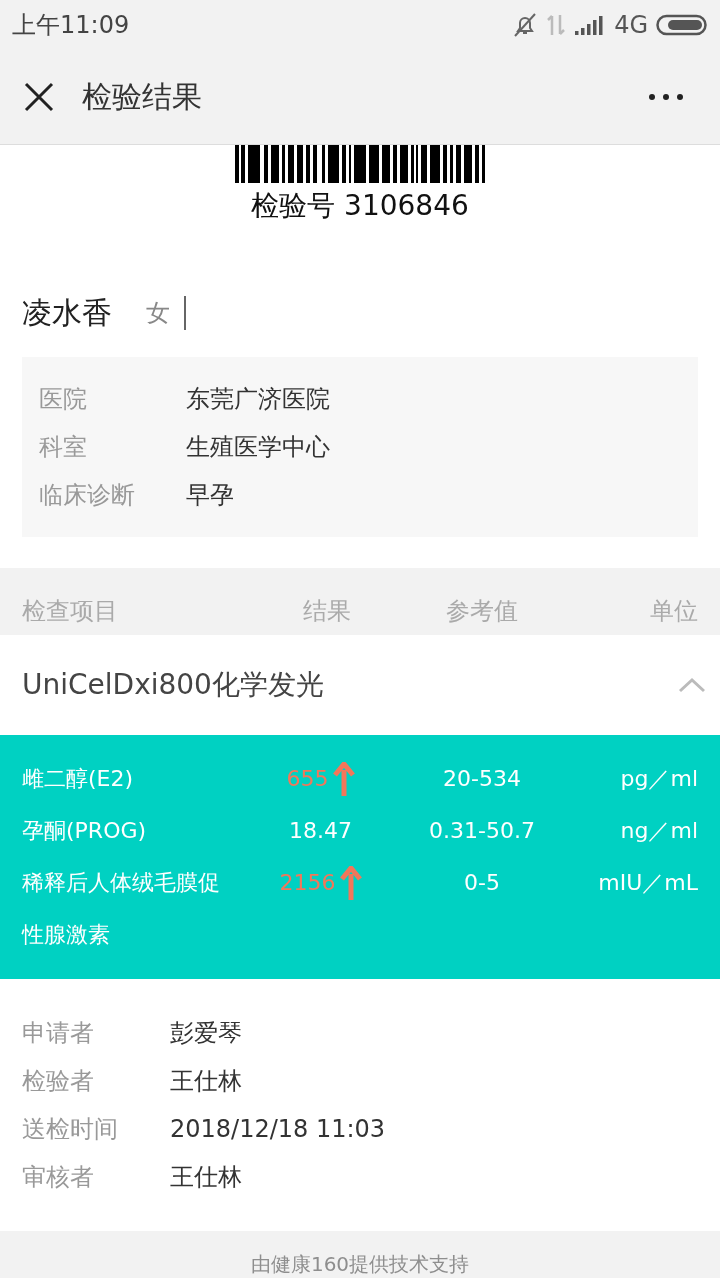 This screenshot has height=1280, width=720. Describe the element at coordinates (210, 495) in the screenshot. I see `info-value: 早孕` at that location.